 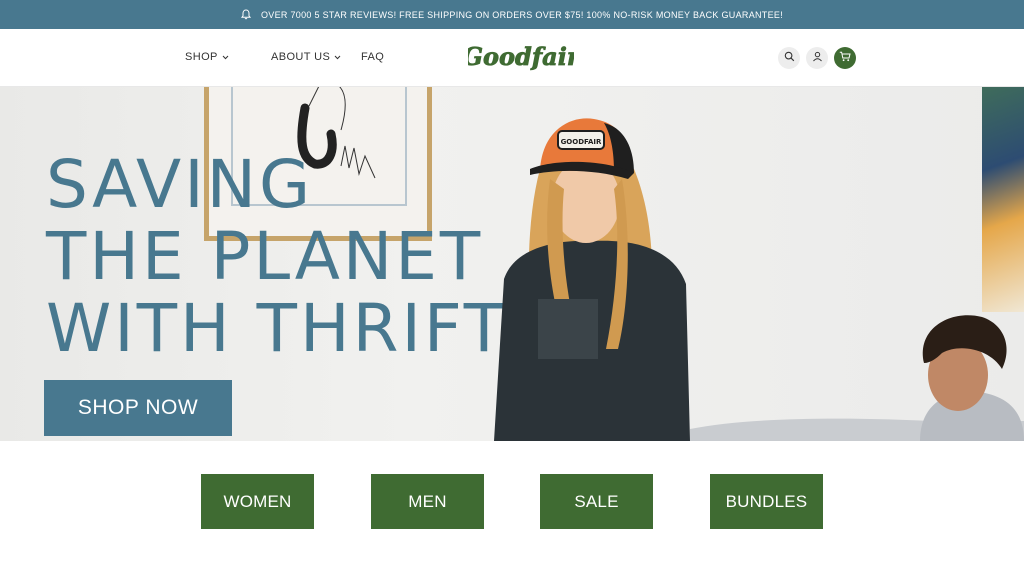 I want to click on account-icon, so click(x=817, y=58).